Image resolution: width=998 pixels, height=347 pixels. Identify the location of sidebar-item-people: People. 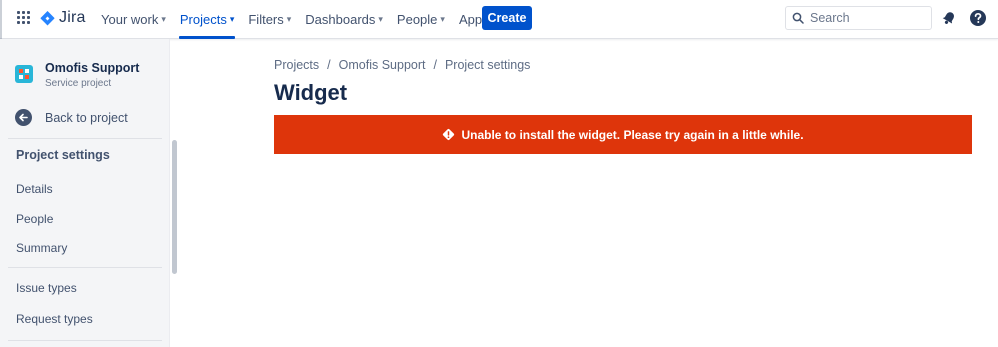
(34, 219).